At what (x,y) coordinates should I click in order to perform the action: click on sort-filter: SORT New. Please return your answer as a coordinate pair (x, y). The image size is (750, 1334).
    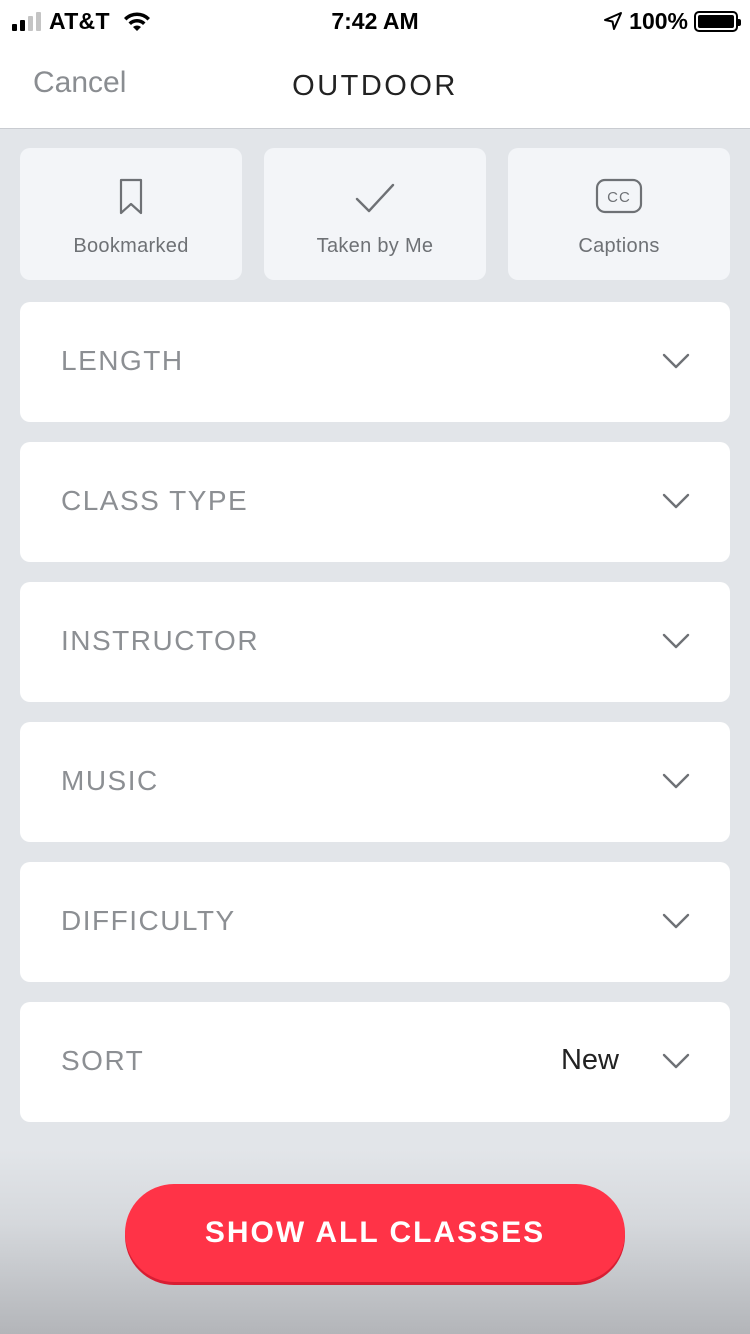
    Looking at the image, I should click on (375, 1062).